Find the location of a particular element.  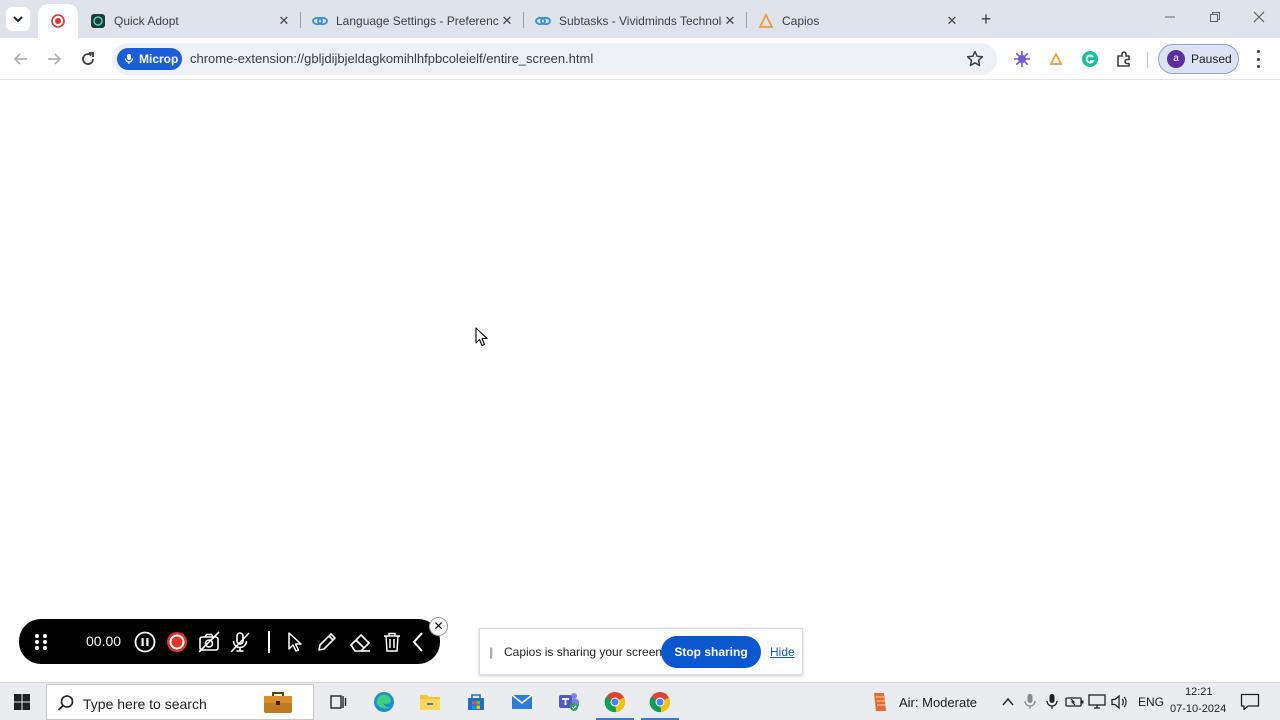

store-icon is located at coordinates (476, 702).